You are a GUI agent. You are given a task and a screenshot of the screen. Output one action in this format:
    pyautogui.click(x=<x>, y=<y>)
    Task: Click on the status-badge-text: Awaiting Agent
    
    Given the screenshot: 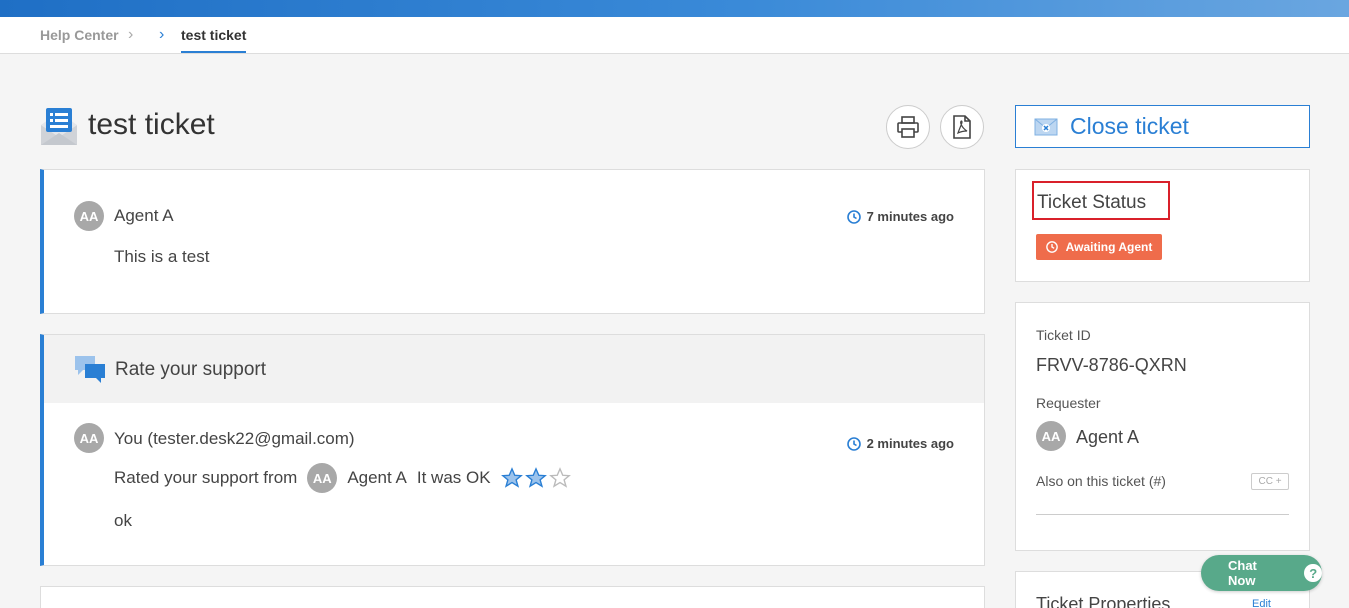 What is the action you would take?
    pyautogui.click(x=1109, y=247)
    